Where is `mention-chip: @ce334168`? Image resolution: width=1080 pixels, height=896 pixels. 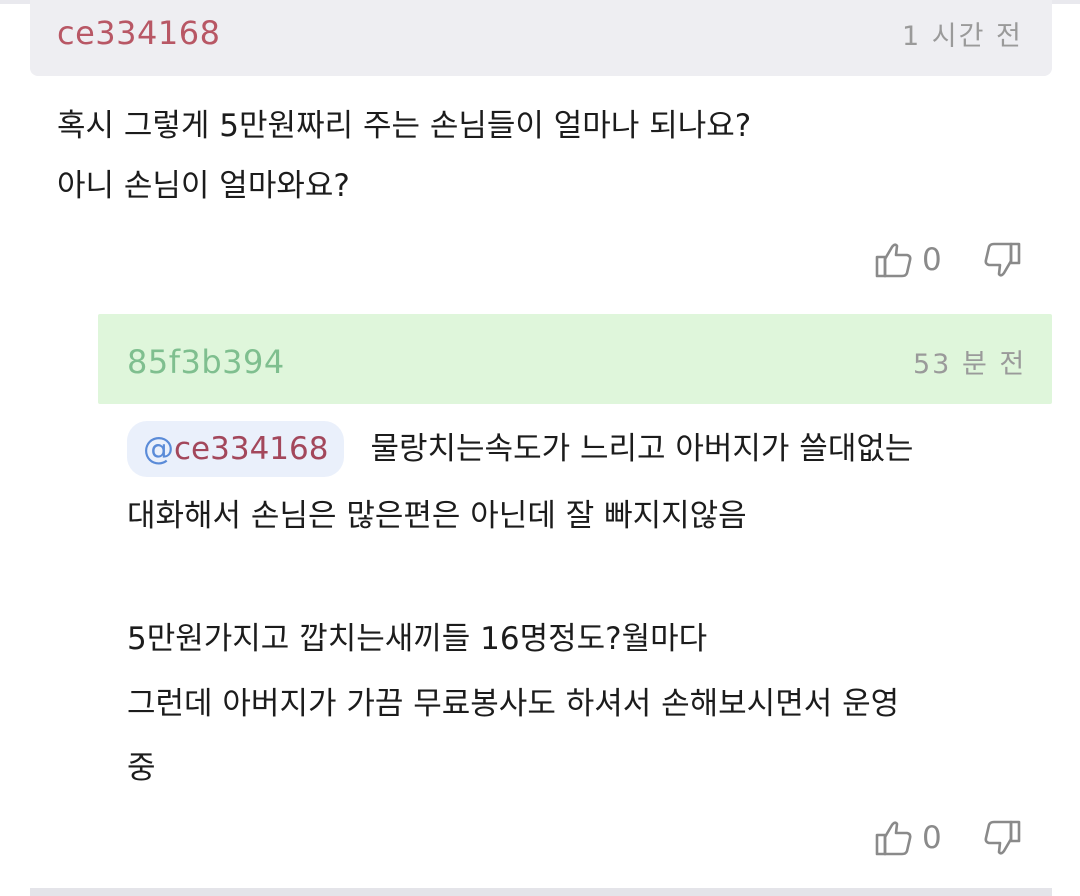 mention-chip: @ce334168 is located at coordinates (236, 449).